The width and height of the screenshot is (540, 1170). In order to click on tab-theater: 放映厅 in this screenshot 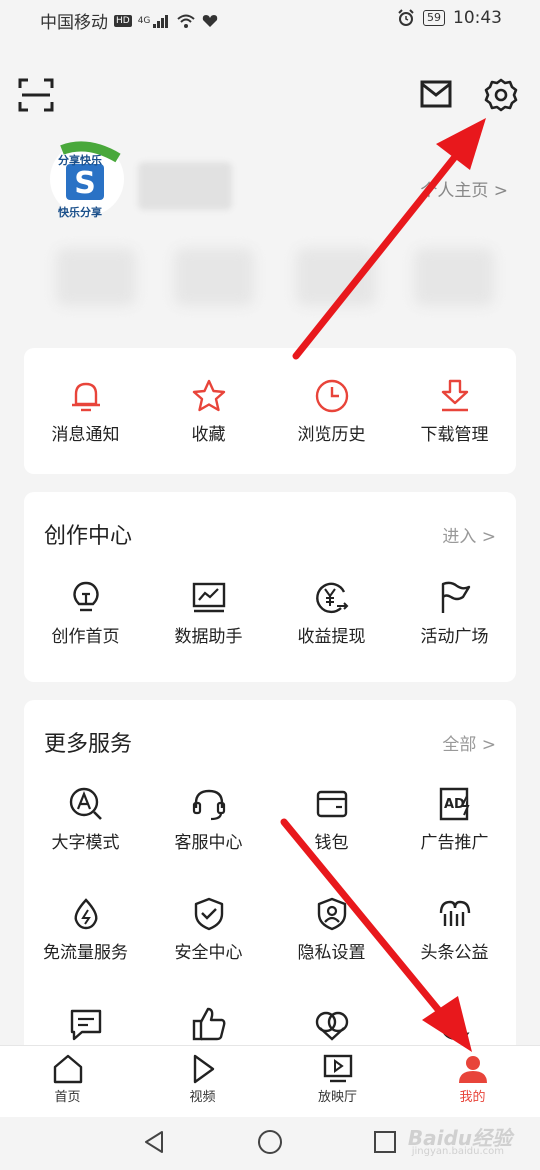, I will do `click(337, 1079)`.